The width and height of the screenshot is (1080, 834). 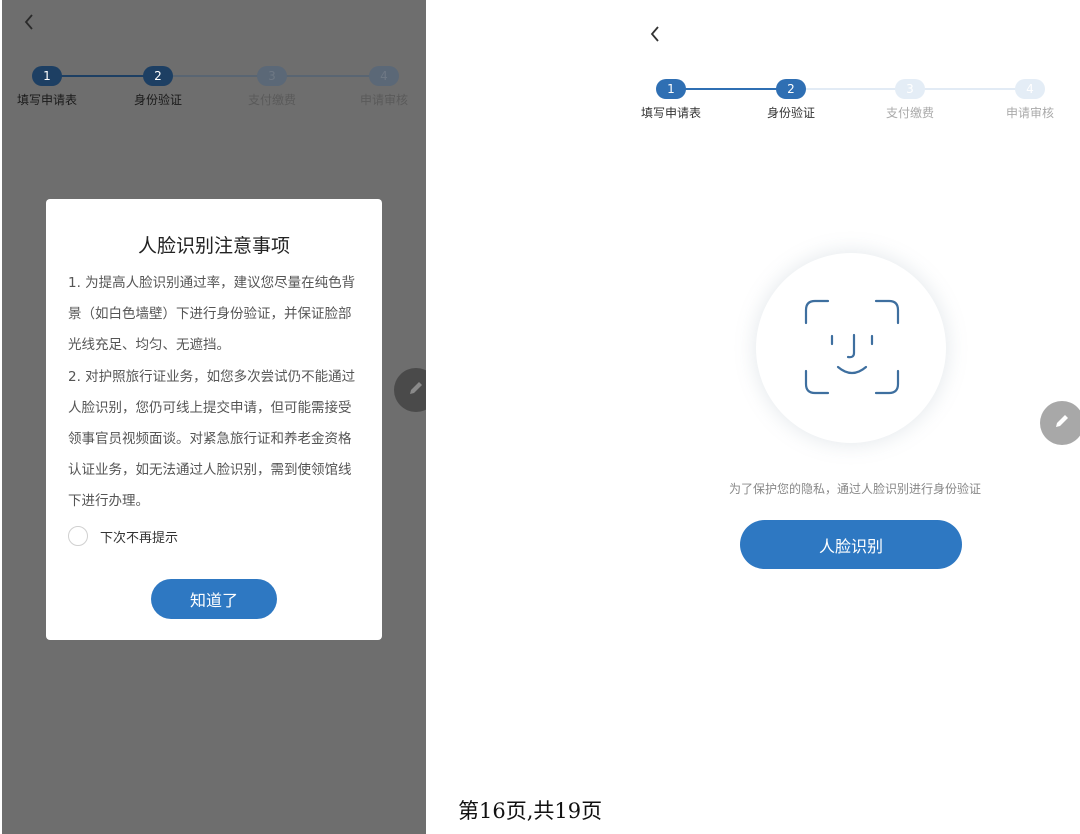 What do you see at coordinates (851, 544) in the screenshot?
I see `face-recognition-button: 人脸识别` at bounding box center [851, 544].